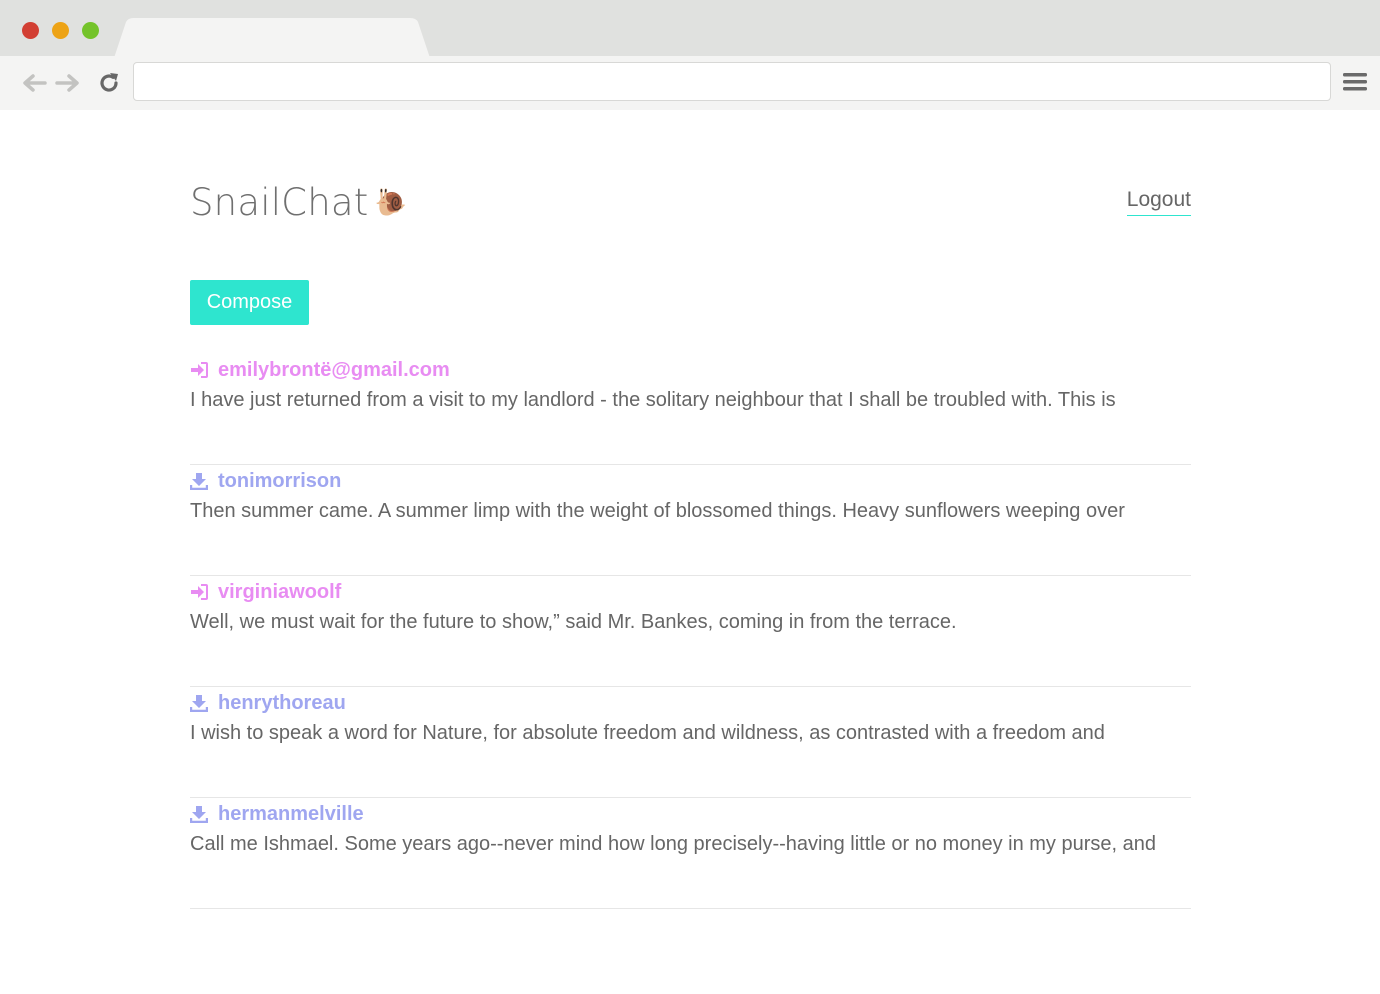 The image size is (1380, 994). What do you see at coordinates (279, 202) in the screenshot?
I see `app-title-text: SnailChat` at bounding box center [279, 202].